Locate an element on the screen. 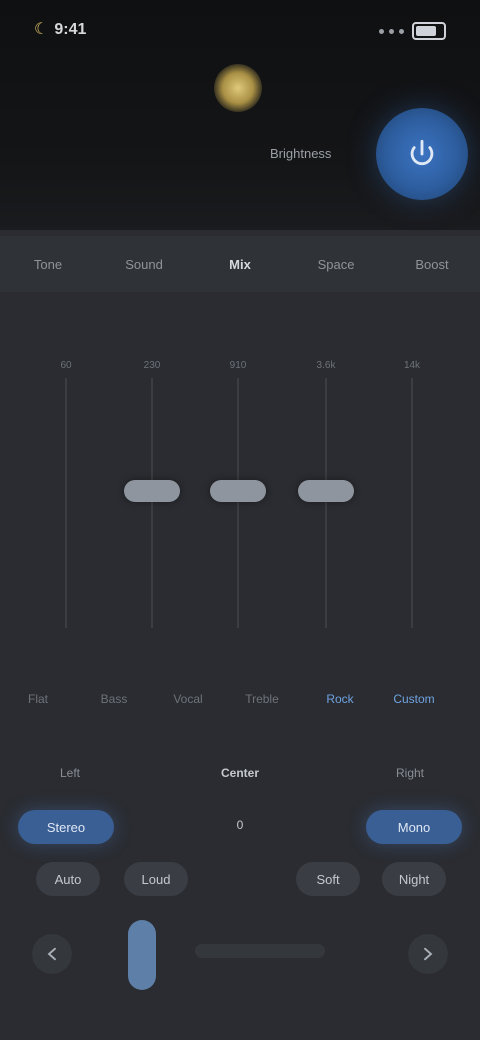  preset-row: Flat Bass Vocal Treble Rock Custom is located at coordinates (240, 702).